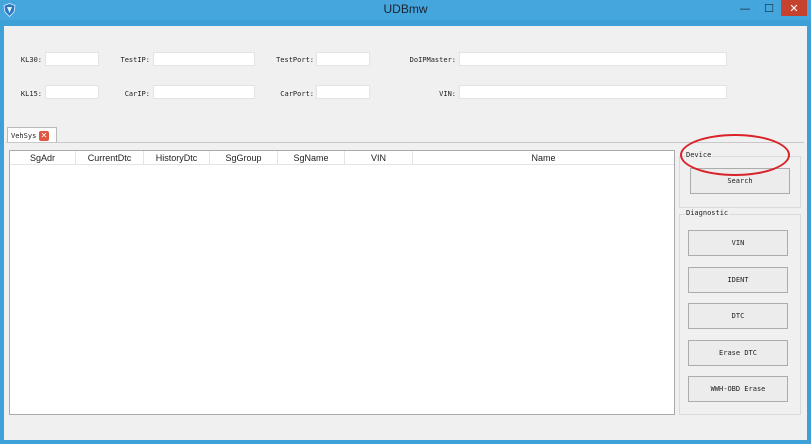 Image resolution: width=811 pixels, height=444 pixels. I want to click on column-header-currentdtc: CurrentDtc, so click(110, 158).